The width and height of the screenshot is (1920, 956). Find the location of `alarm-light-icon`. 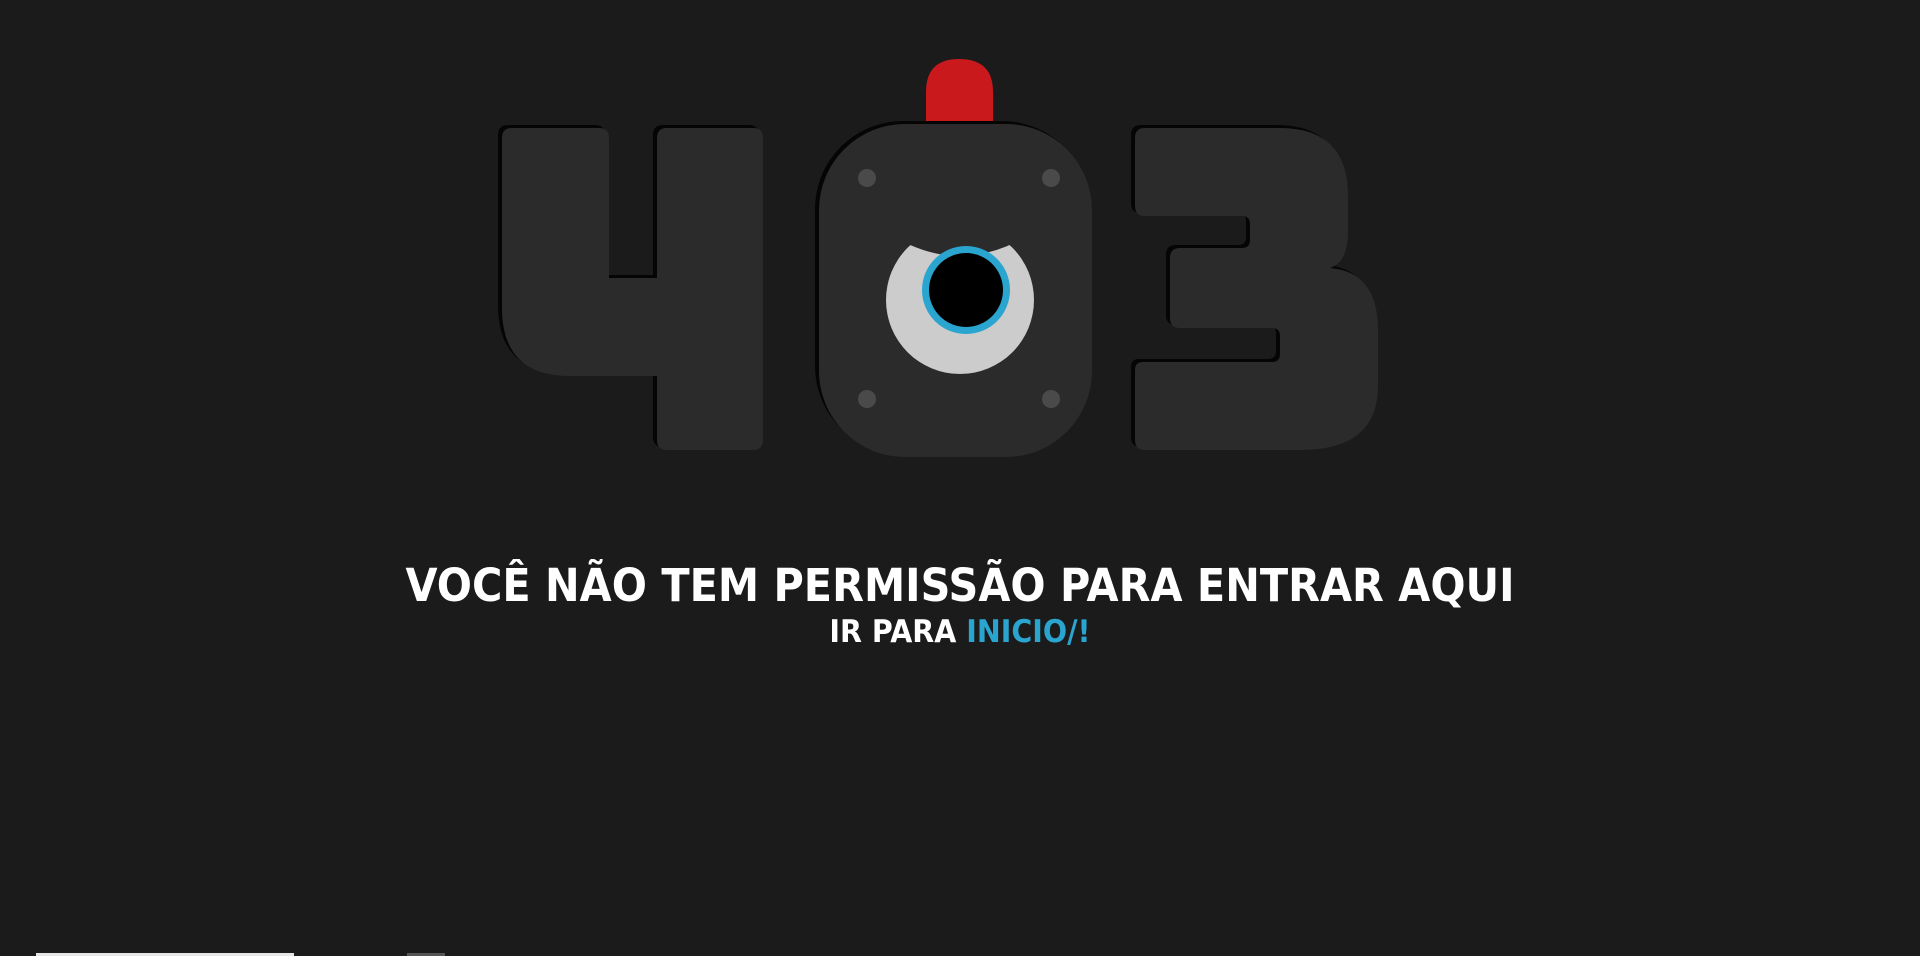

alarm-light-icon is located at coordinates (959, 91).